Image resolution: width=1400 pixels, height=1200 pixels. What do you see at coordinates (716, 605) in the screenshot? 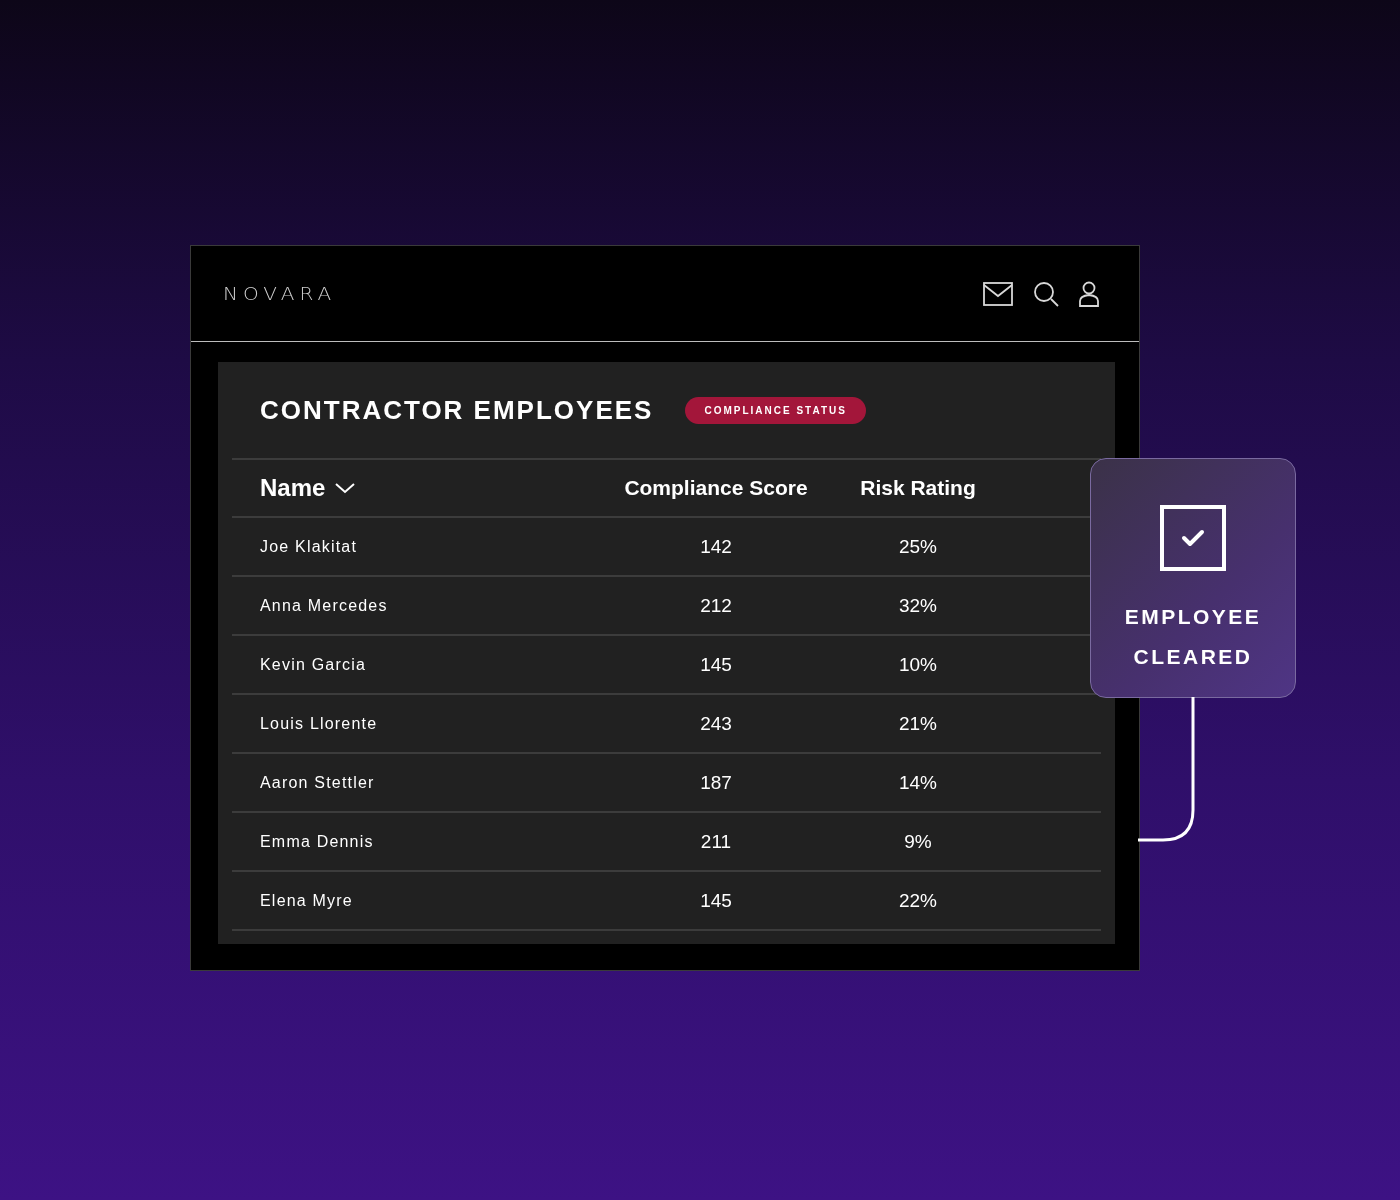
I see `score-cell: 212` at bounding box center [716, 605].